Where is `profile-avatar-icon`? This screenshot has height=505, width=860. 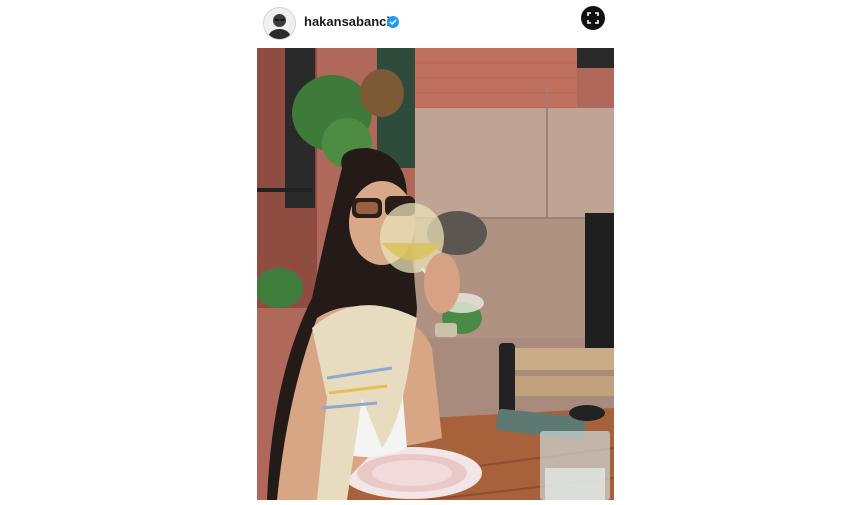
profile-avatar-icon is located at coordinates (279, 23).